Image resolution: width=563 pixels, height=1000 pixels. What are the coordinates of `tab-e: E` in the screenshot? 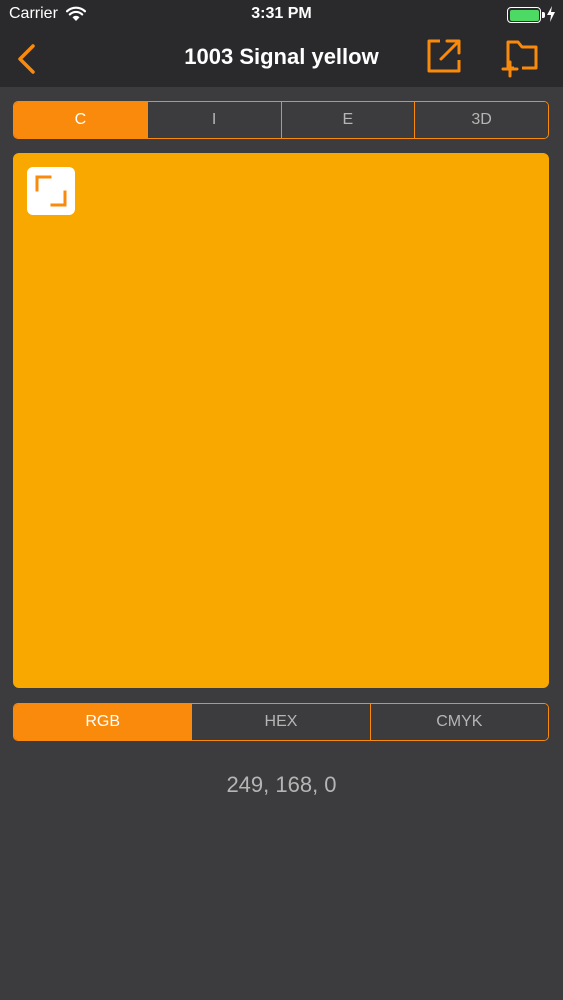 It's located at (347, 120).